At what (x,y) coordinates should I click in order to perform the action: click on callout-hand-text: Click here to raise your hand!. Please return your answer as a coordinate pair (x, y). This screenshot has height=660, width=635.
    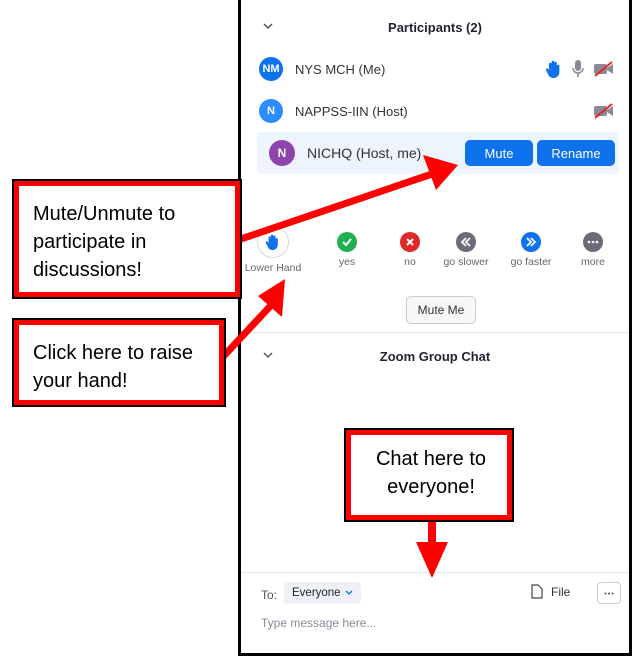
    Looking at the image, I should click on (113, 367).